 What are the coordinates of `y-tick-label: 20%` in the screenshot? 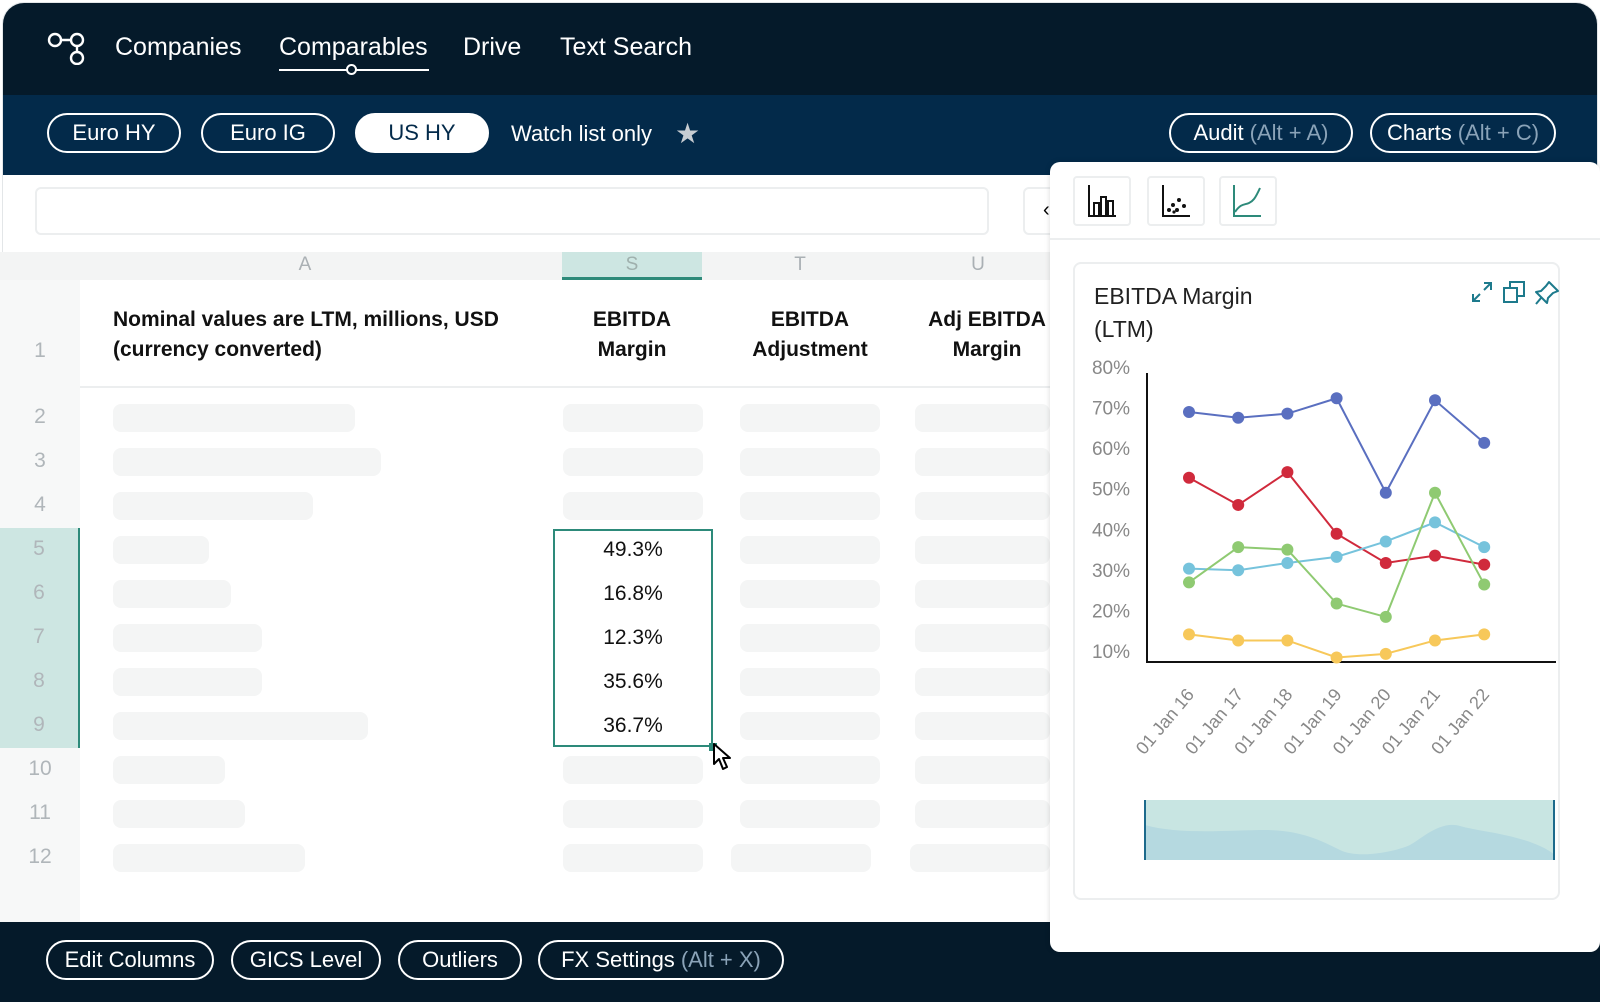 It's located at (1111, 611).